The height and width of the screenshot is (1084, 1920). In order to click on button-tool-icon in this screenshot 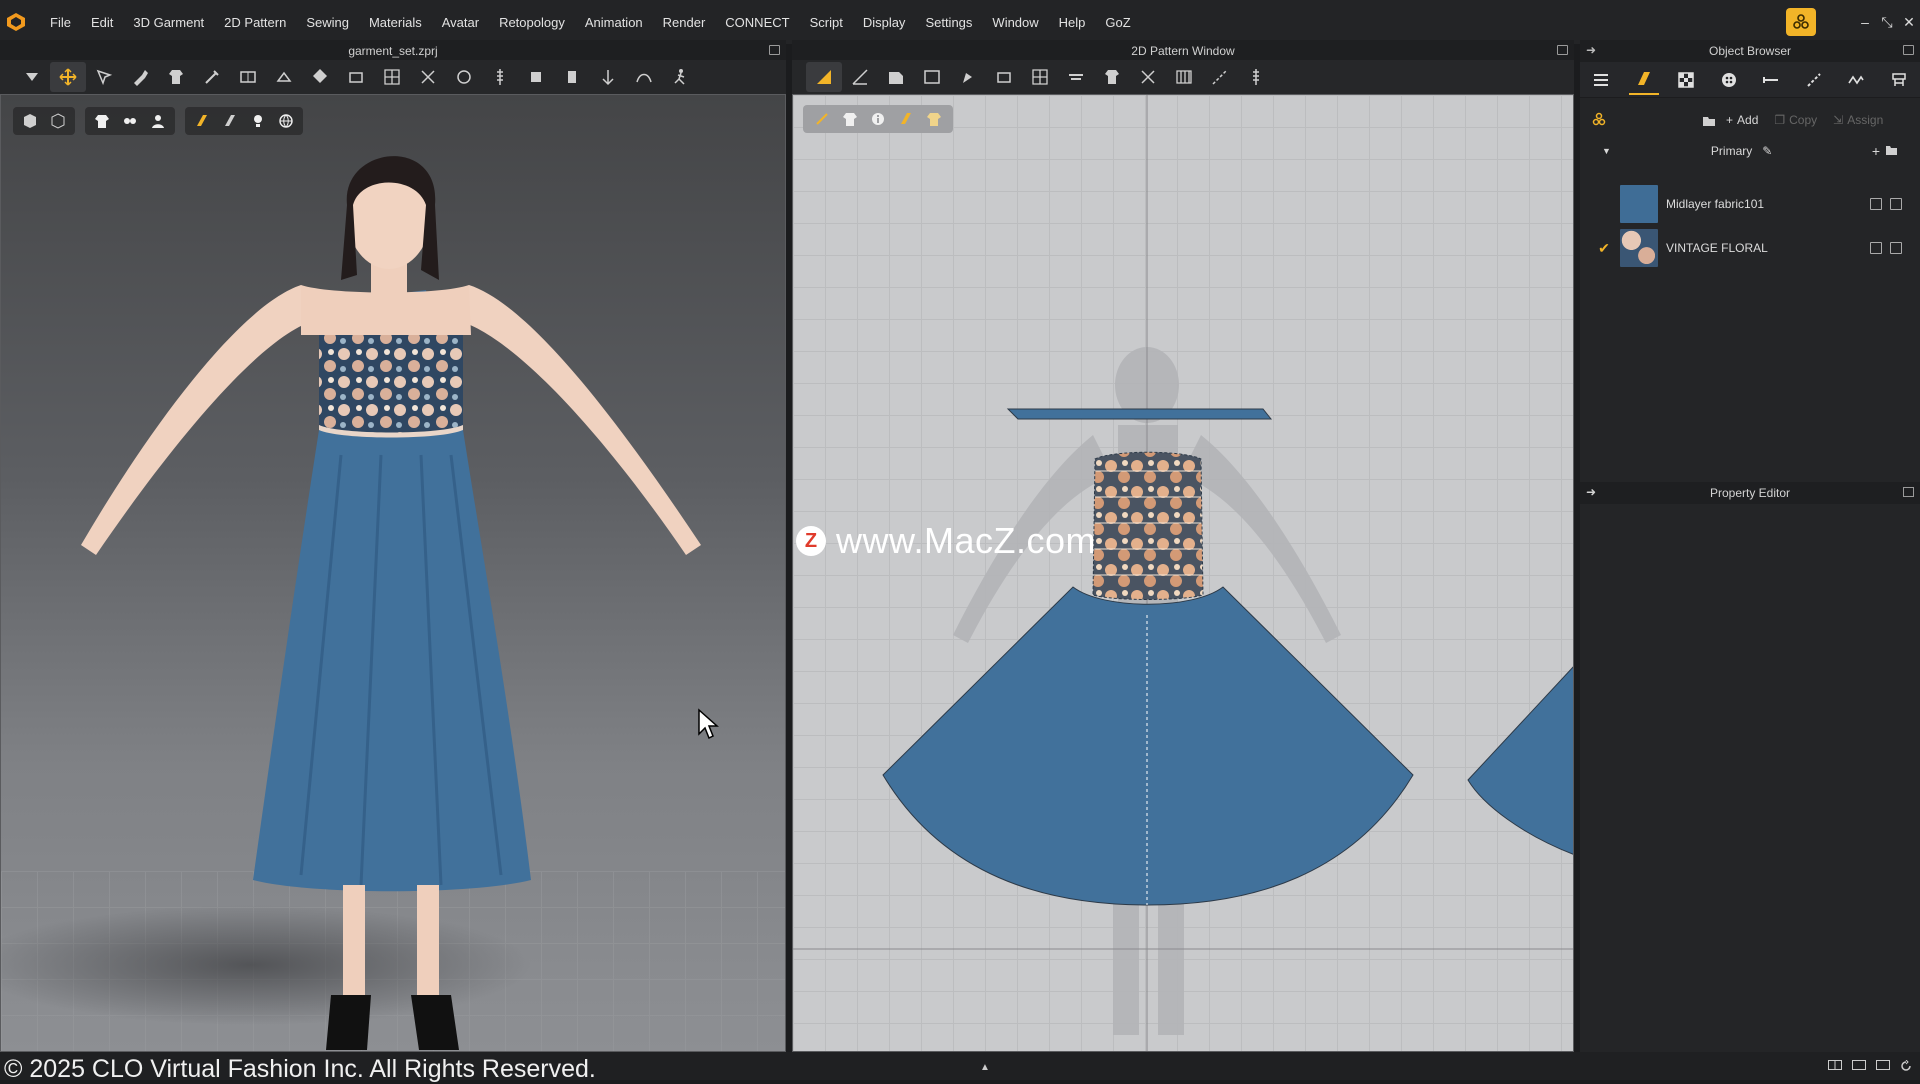, I will do `click(464, 77)`.